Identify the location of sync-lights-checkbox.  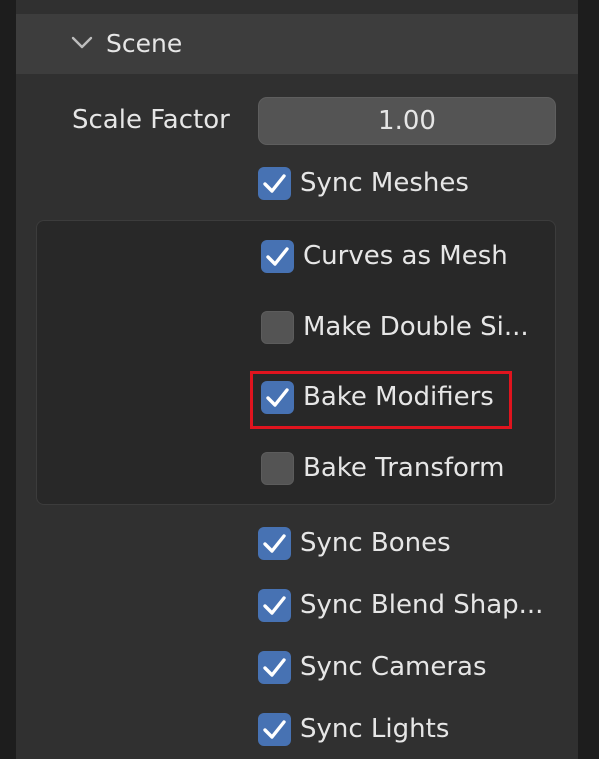
(274, 729).